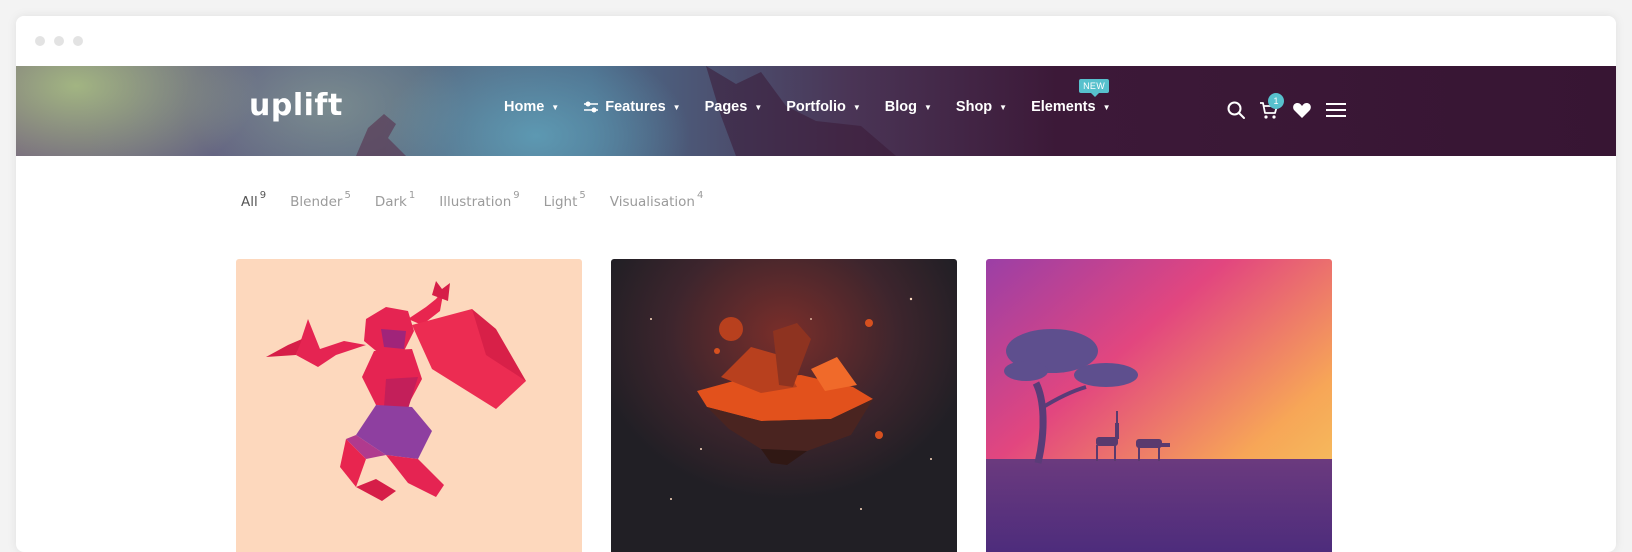  I want to click on wishlist-button, so click(1302, 110).